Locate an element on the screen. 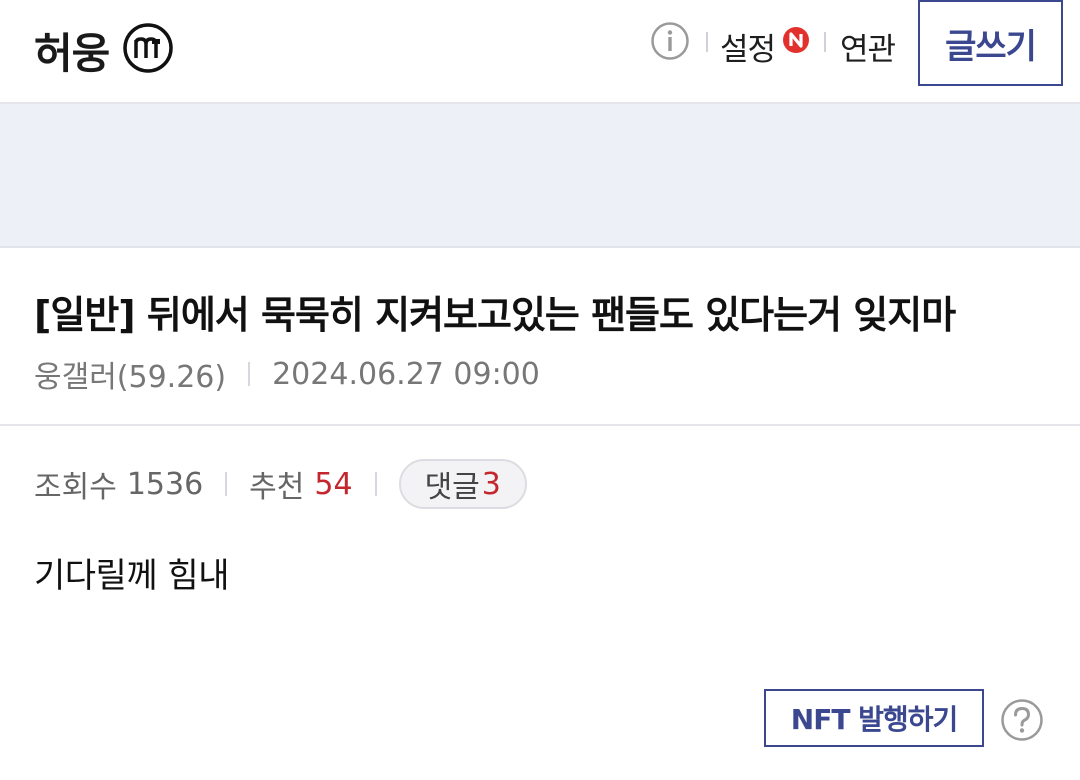 Image resolution: width=1080 pixels, height=780 pixels. write-button: 글쓰기 is located at coordinates (990, 43).